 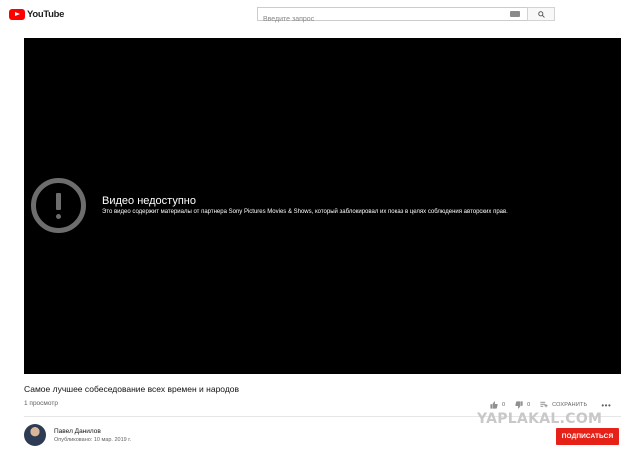 What do you see at coordinates (17, 14) in the screenshot?
I see `youtube-play-icon` at bounding box center [17, 14].